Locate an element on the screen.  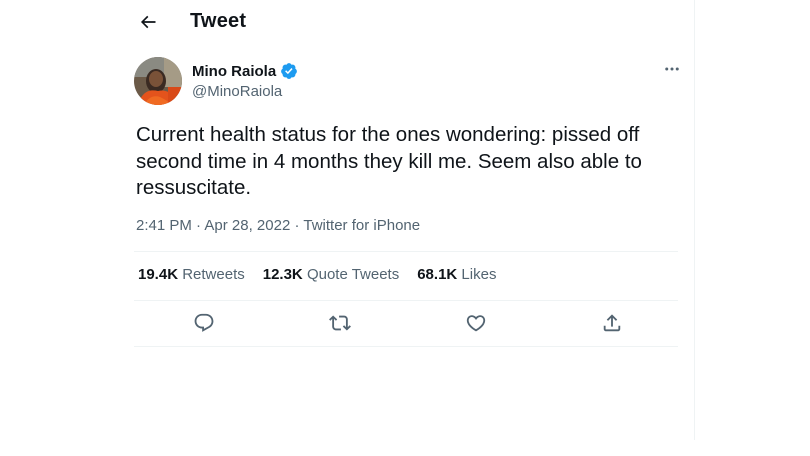
retweets-label: Retweets is located at coordinates (213, 274).